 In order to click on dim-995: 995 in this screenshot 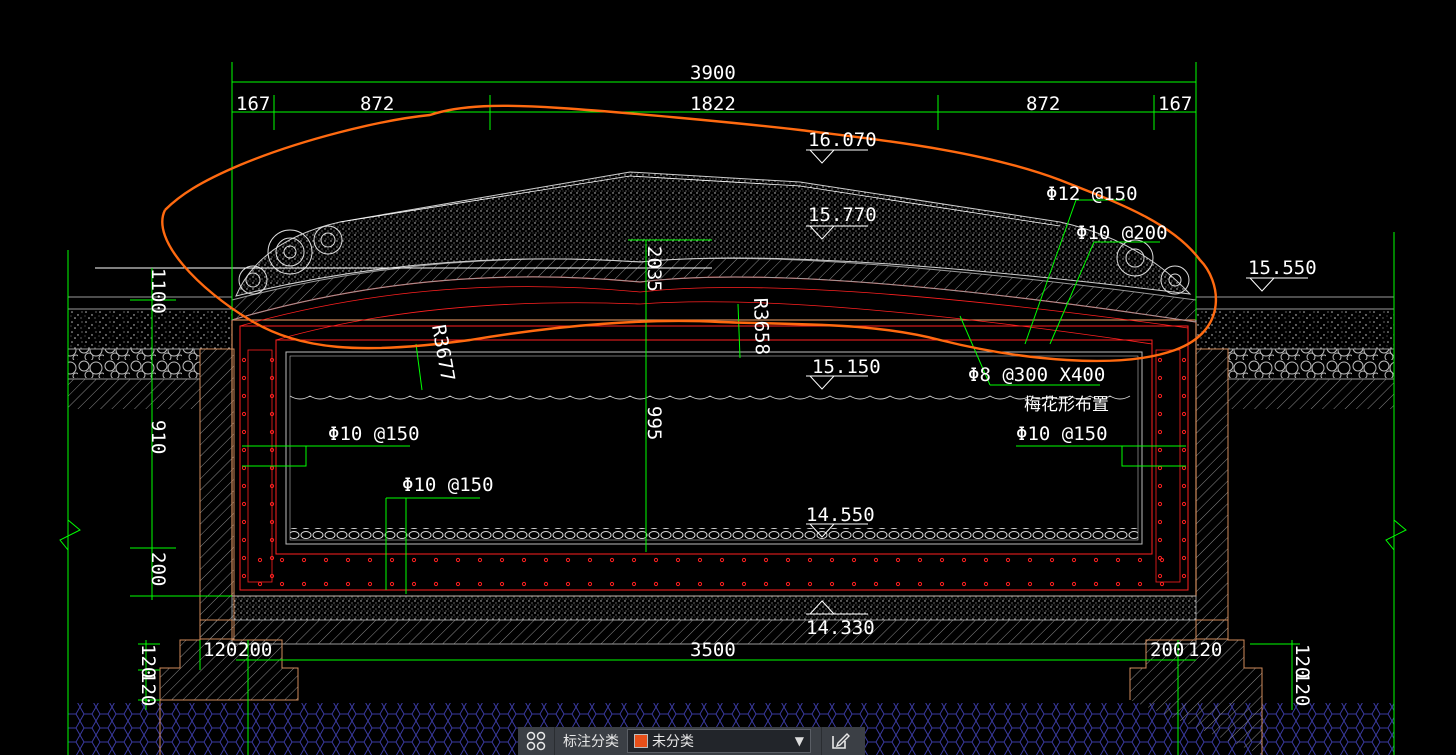, I will do `click(654, 423)`.